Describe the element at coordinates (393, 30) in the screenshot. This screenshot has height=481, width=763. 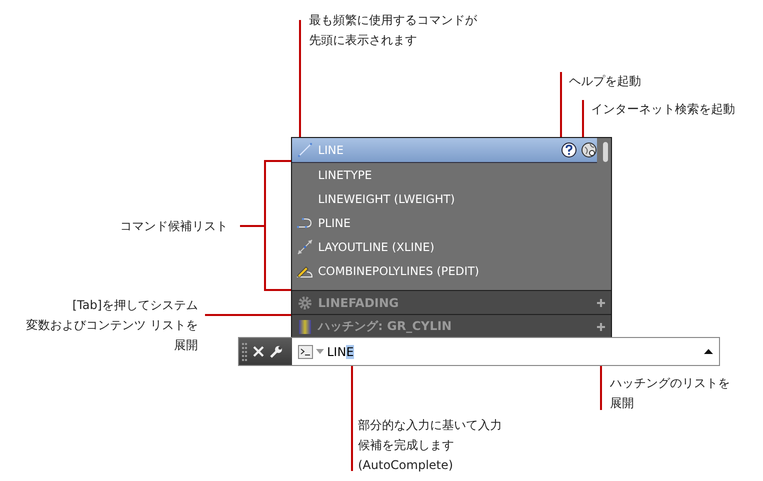
I see `annotation-text: 最も頻繁に使用するコマンドが 先頭に表示されます` at that location.